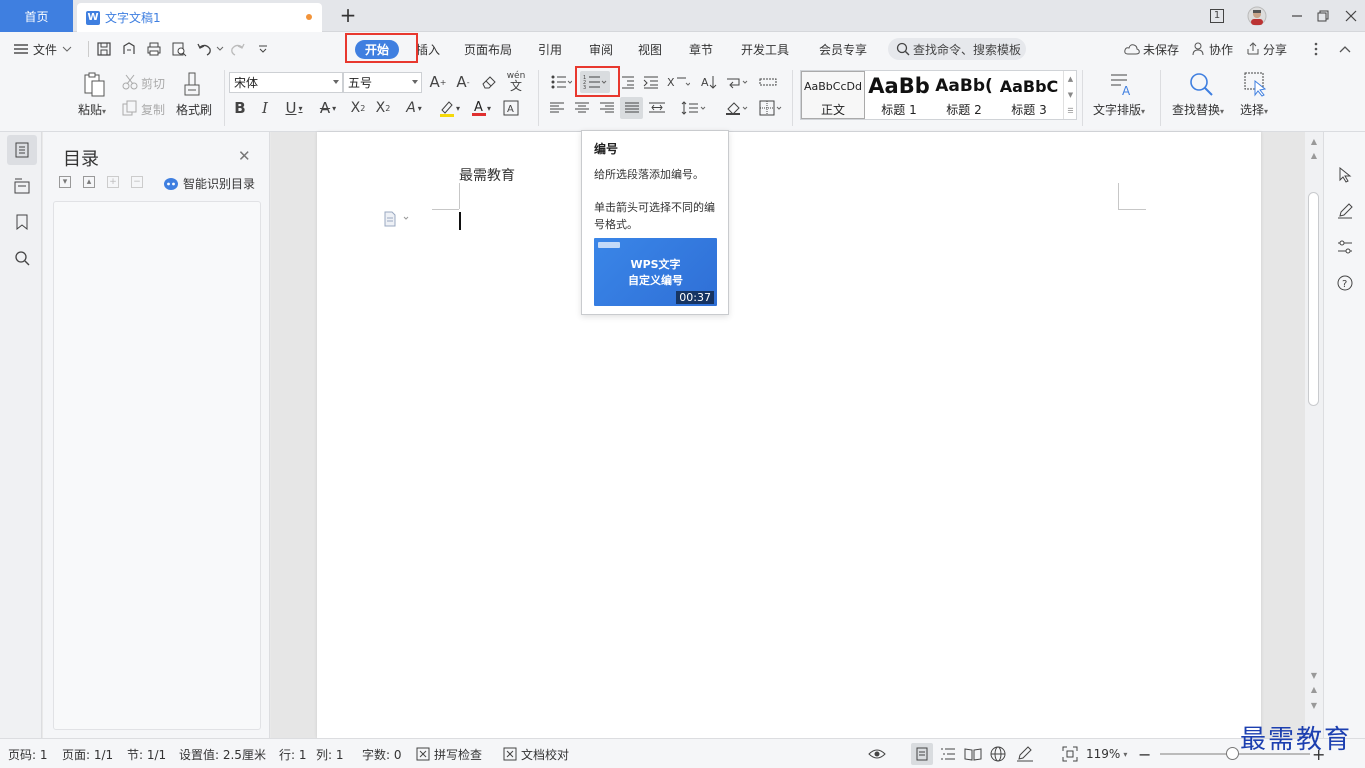 This screenshot has height=768, width=1365. I want to click on status-row: 行: 1, so click(293, 753).